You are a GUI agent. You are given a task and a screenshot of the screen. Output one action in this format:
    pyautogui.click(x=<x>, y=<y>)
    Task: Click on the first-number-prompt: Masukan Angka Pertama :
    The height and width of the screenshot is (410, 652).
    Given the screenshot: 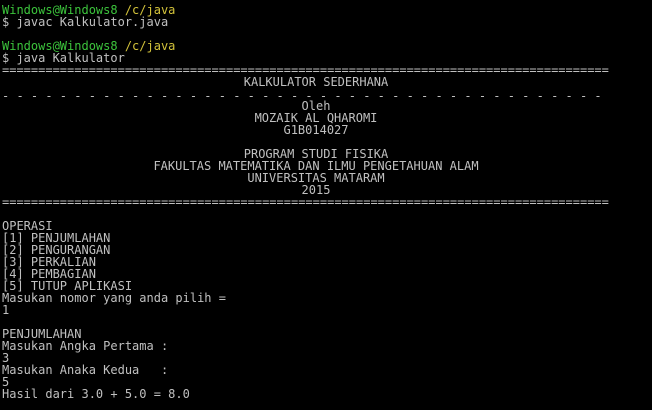 What is the action you would take?
    pyautogui.click(x=85, y=346)
    